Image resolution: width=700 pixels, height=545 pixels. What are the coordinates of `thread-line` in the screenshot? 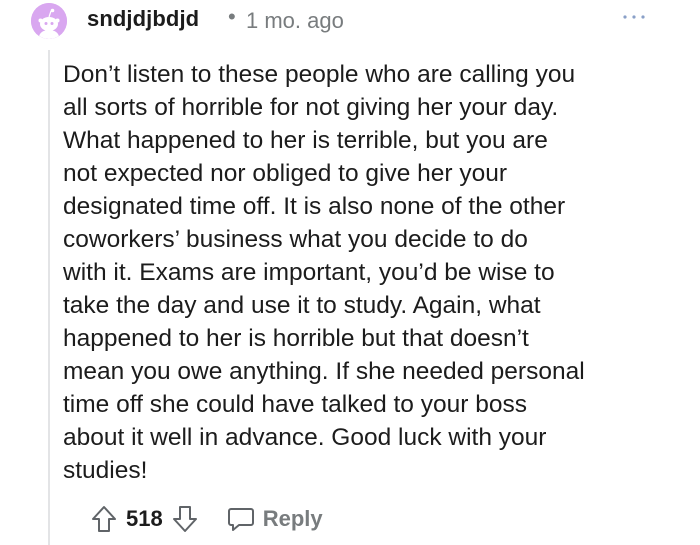 It's located at (49, 297).